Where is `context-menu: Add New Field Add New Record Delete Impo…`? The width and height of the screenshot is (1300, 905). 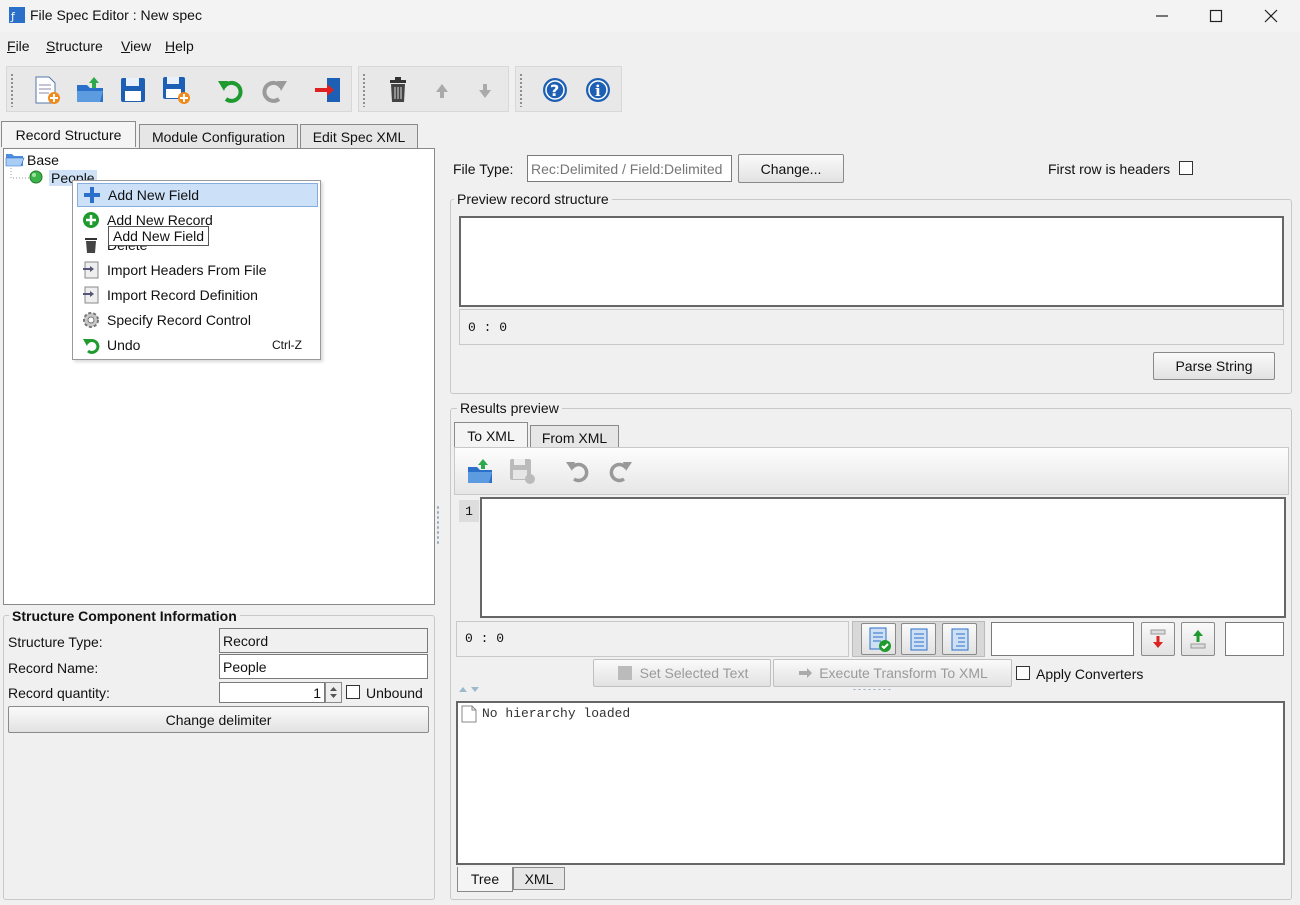
context-menu: Add New Field Add New Record Delete Impo… is located at coordinates (196, 270).